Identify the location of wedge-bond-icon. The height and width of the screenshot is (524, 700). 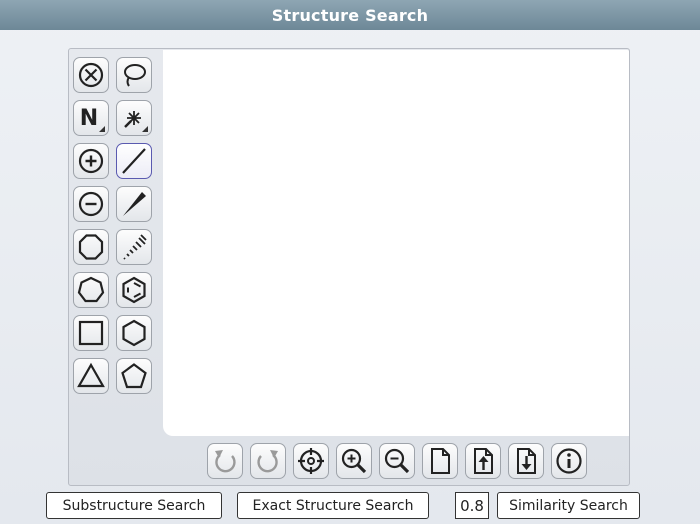
(134, 204).